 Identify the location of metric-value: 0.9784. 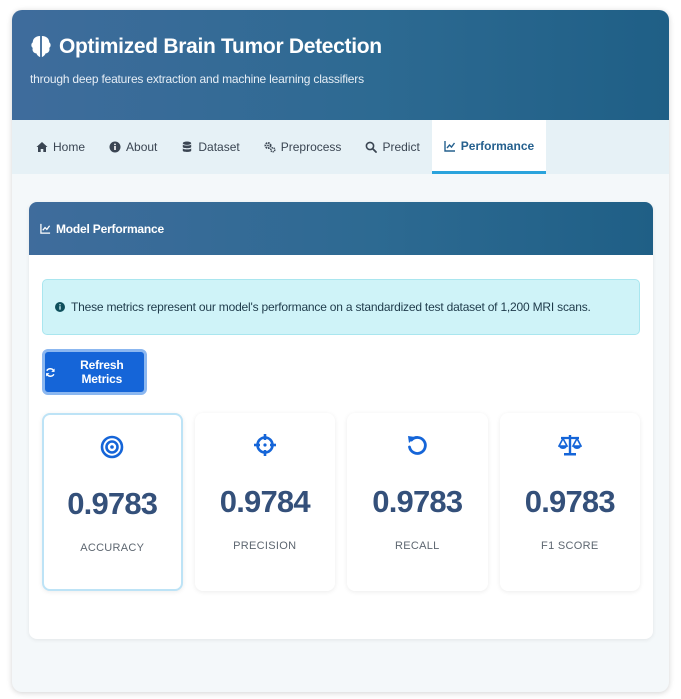
(265, 501).